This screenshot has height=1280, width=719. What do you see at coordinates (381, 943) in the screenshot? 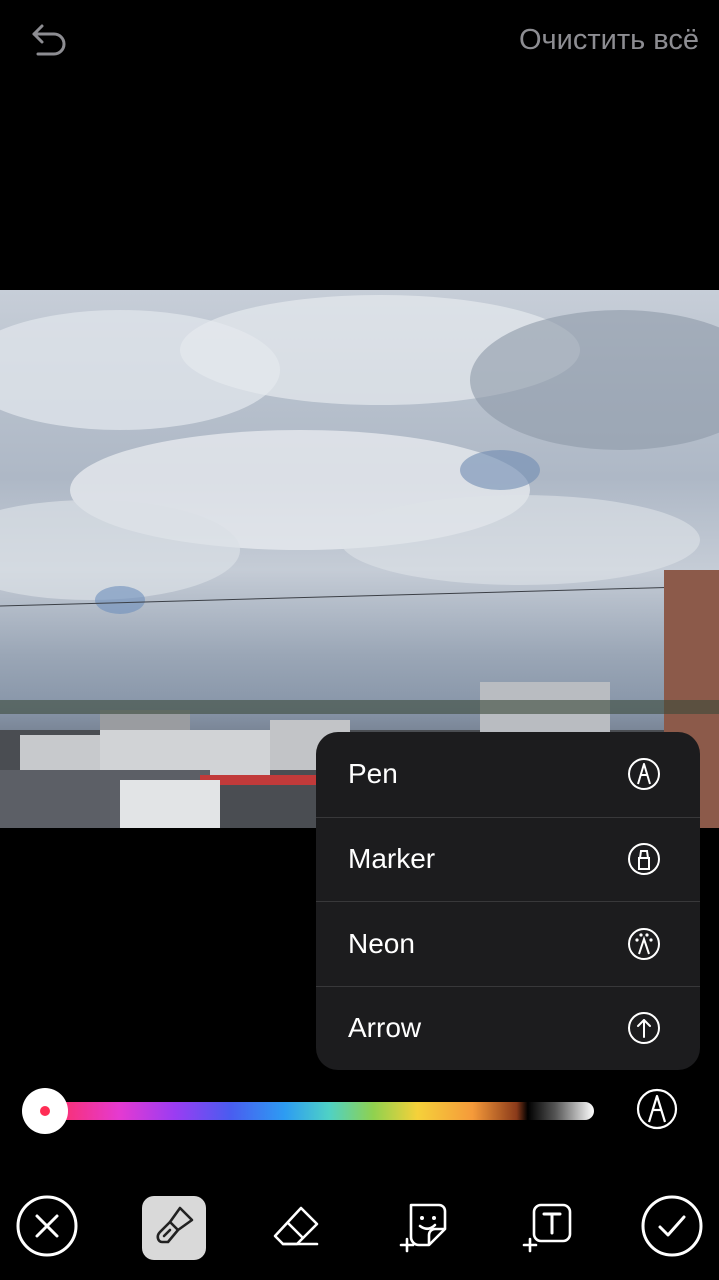
I see `brush-option-label: Neon` at bounding box center [381, 943].